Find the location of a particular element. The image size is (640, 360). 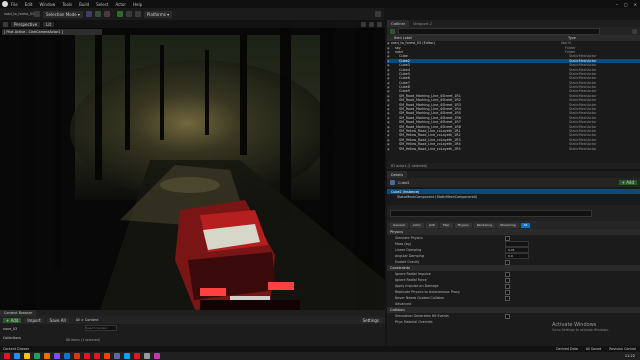

minimize-icon: – is located at coordinates (617, 4).